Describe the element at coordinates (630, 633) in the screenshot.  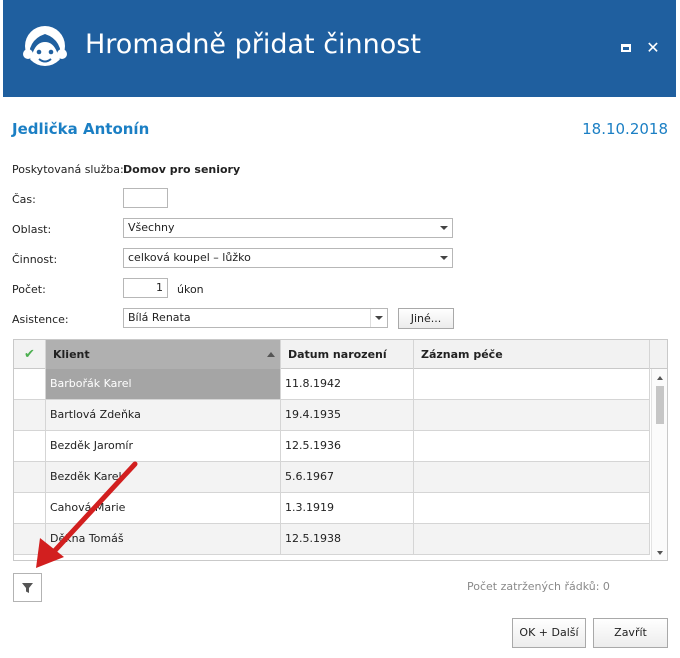
I see `close-button: Zavřít` at that location.